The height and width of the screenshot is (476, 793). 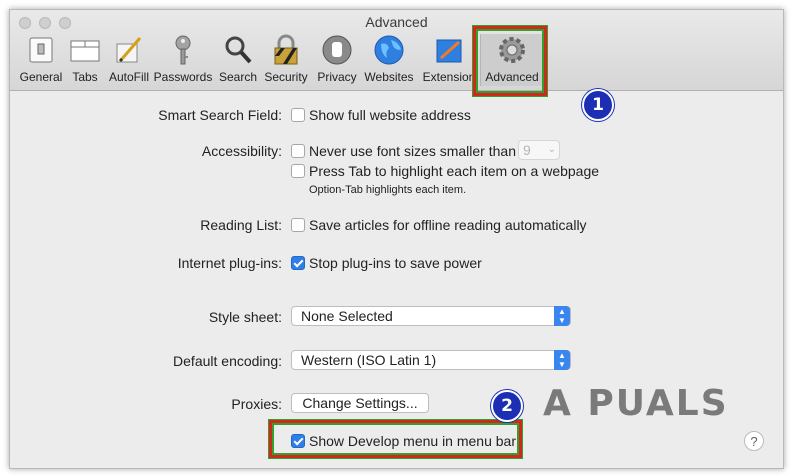 What do you see at coordinates (337, 77) in the screenshot?
I see `toolbar-label: Privacy` at bounding box center [337, 77].